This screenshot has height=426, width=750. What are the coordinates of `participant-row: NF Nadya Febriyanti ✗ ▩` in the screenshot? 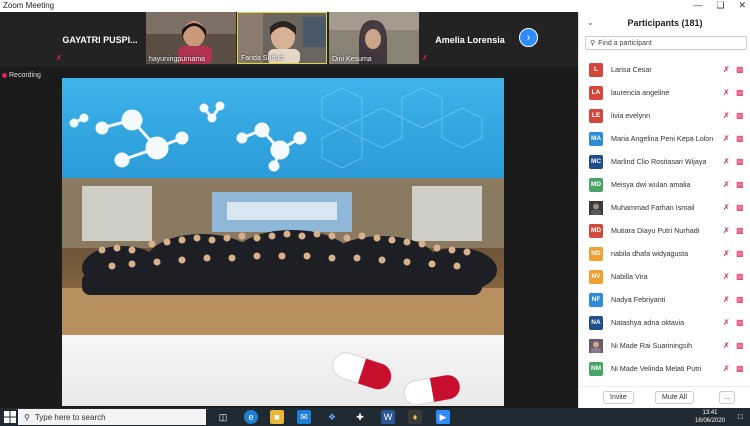 It's located at (664, 299).